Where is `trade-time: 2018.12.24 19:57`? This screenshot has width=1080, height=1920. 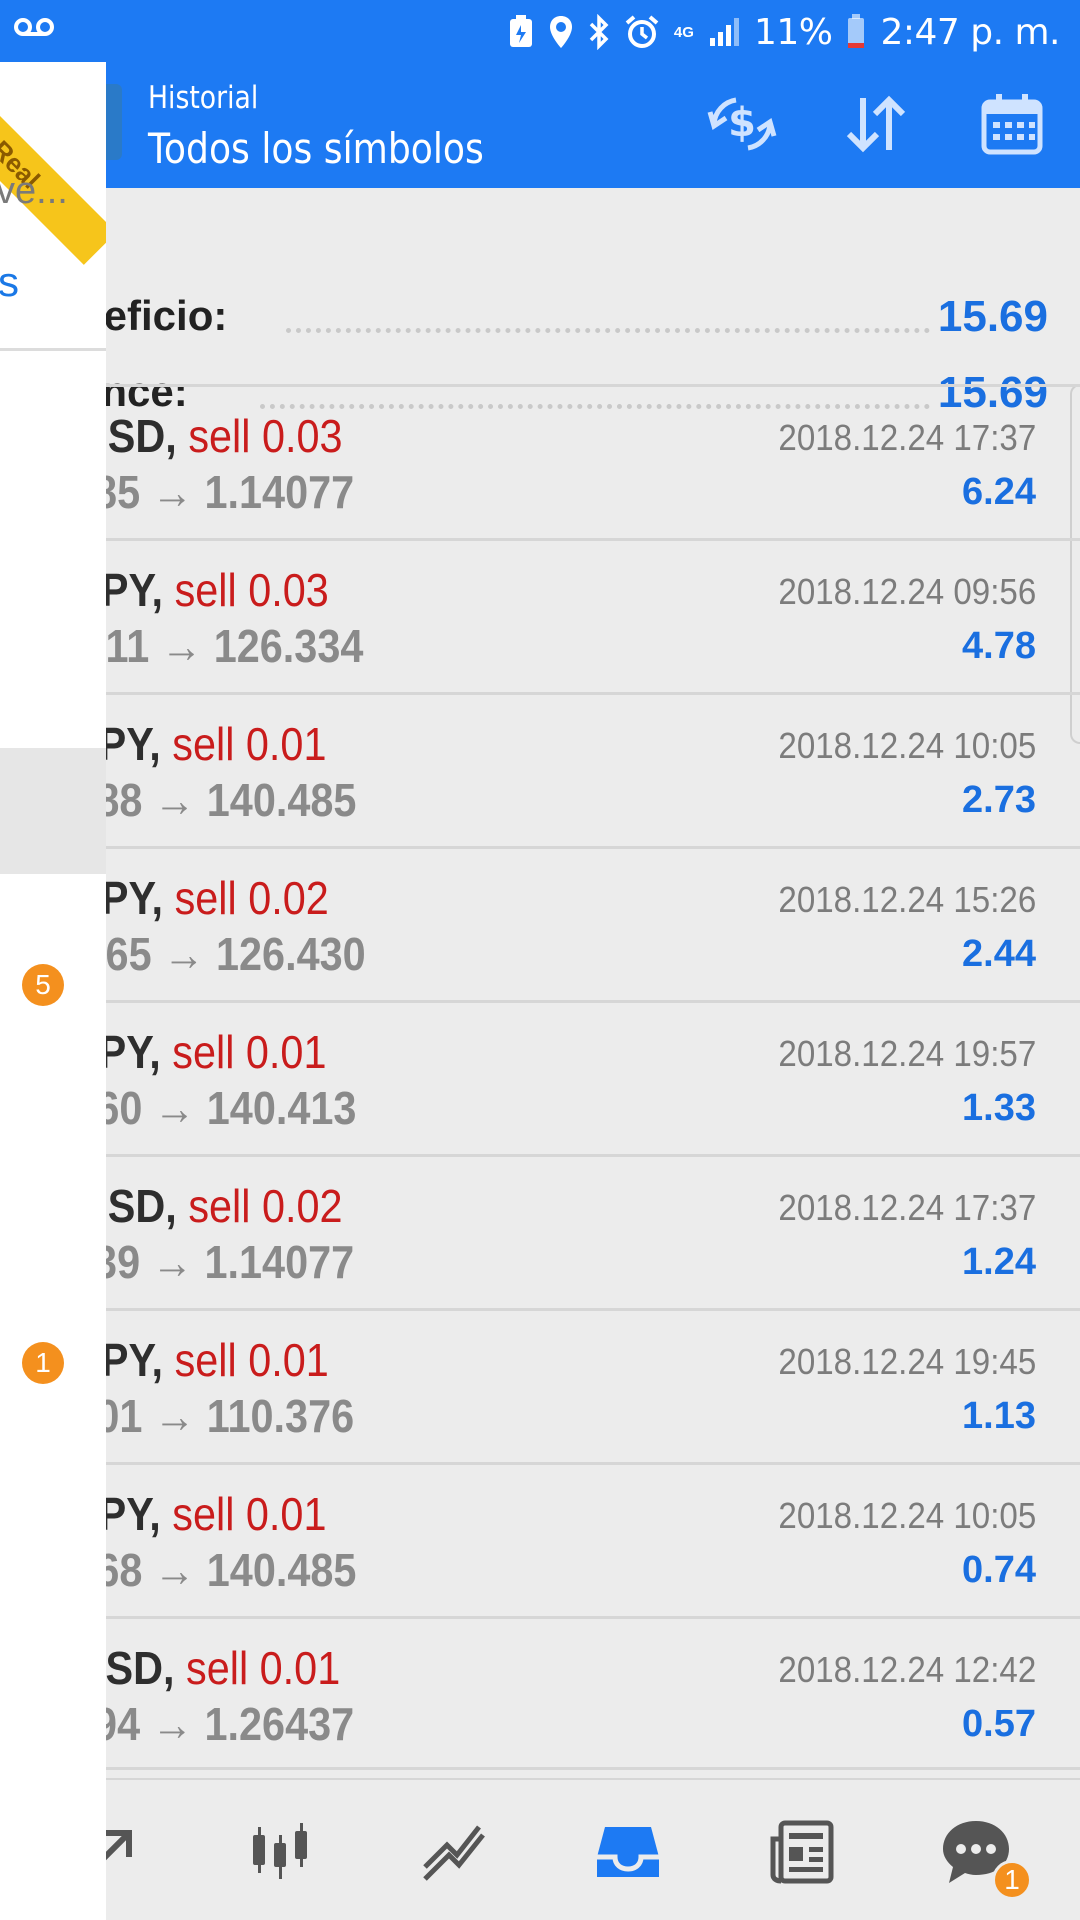 trade-time: 2018.12.24 19:57 is located at coordinates (907, 1053).